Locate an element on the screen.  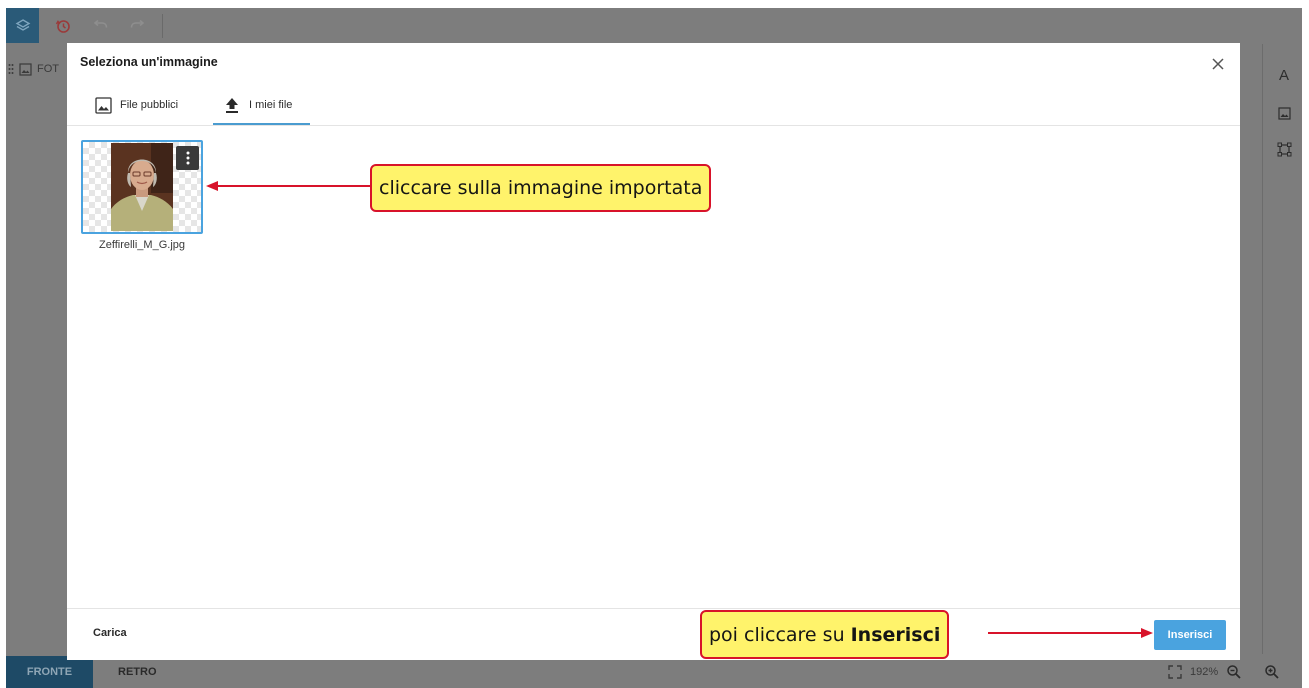
callout-click-image-text: cliccare sulla immagine importata is located at coordinates (541, 188).